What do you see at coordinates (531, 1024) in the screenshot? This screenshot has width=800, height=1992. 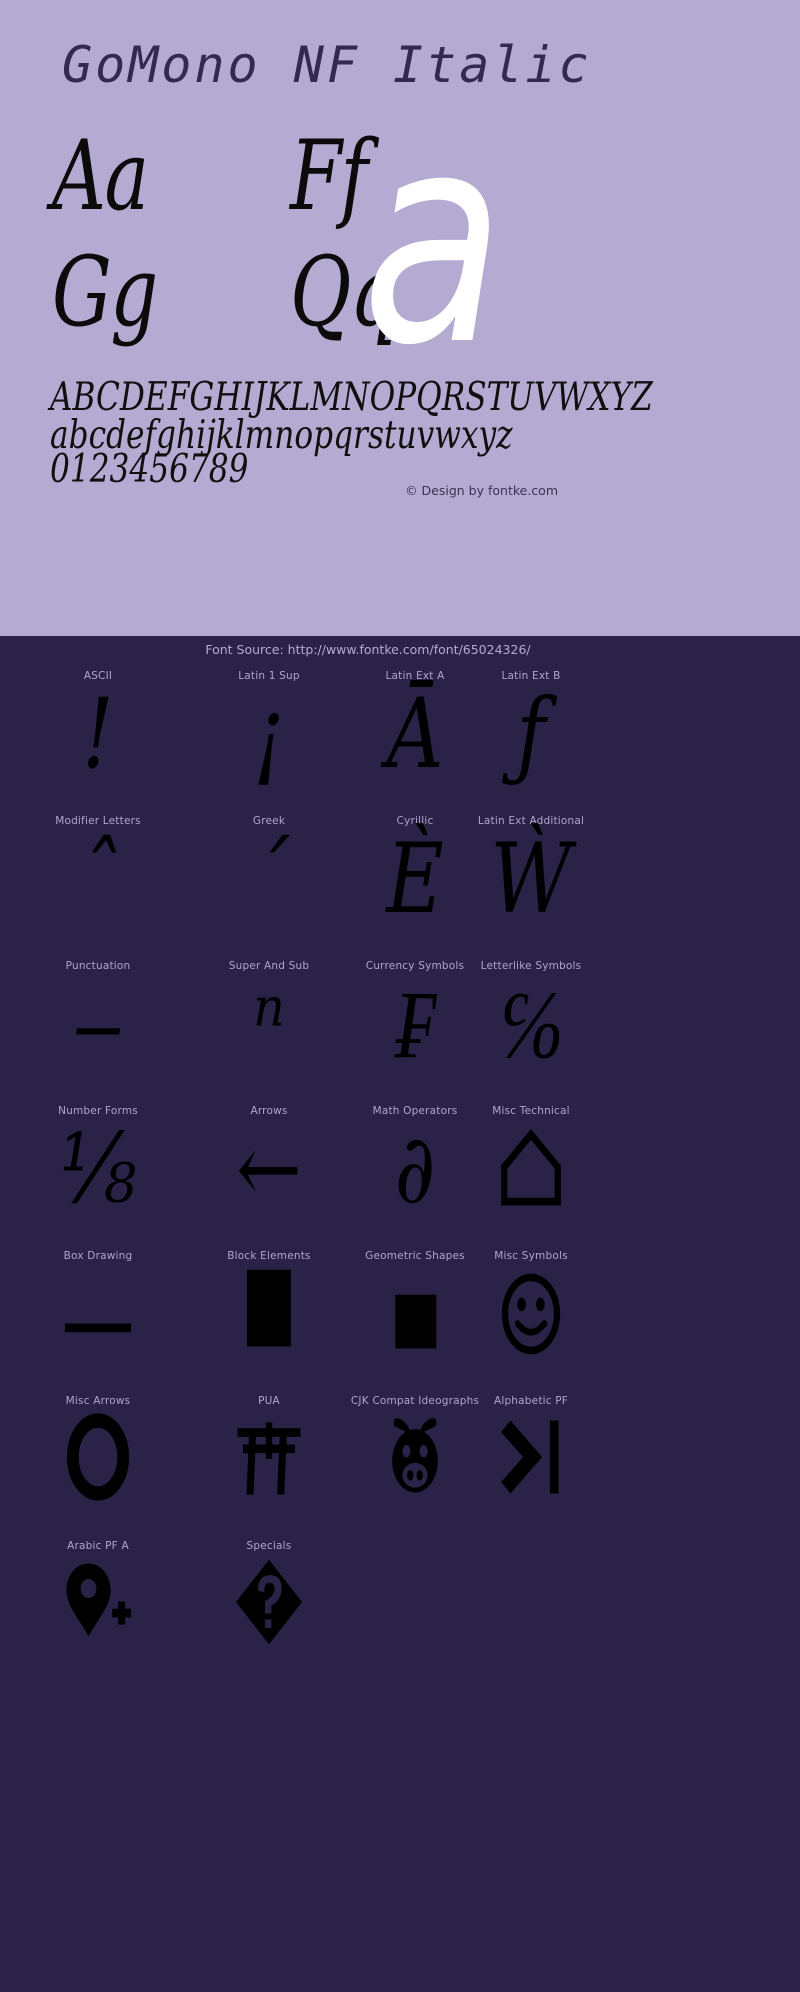 I see `unicode-block-glyph: ℅` at bounding box center [531, 1024].